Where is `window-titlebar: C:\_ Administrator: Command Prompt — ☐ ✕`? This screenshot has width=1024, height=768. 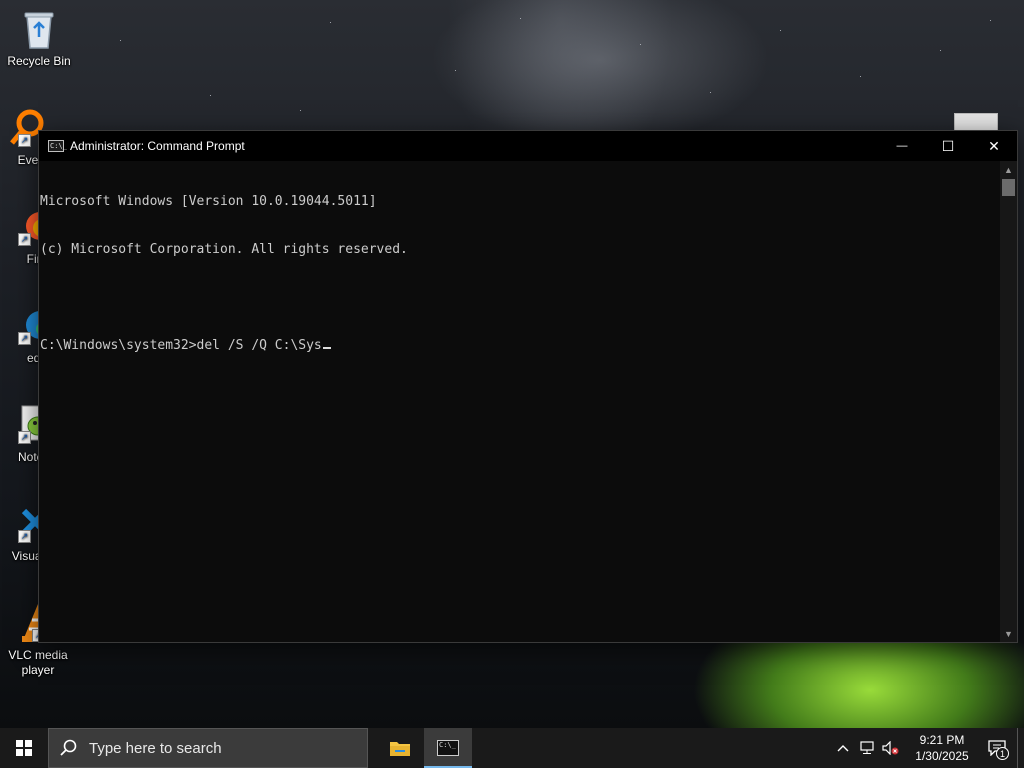
window-titlebar: C:\_ Administrator: Command Prompt — ☐ ✕ is located at coordinates (528, 146).